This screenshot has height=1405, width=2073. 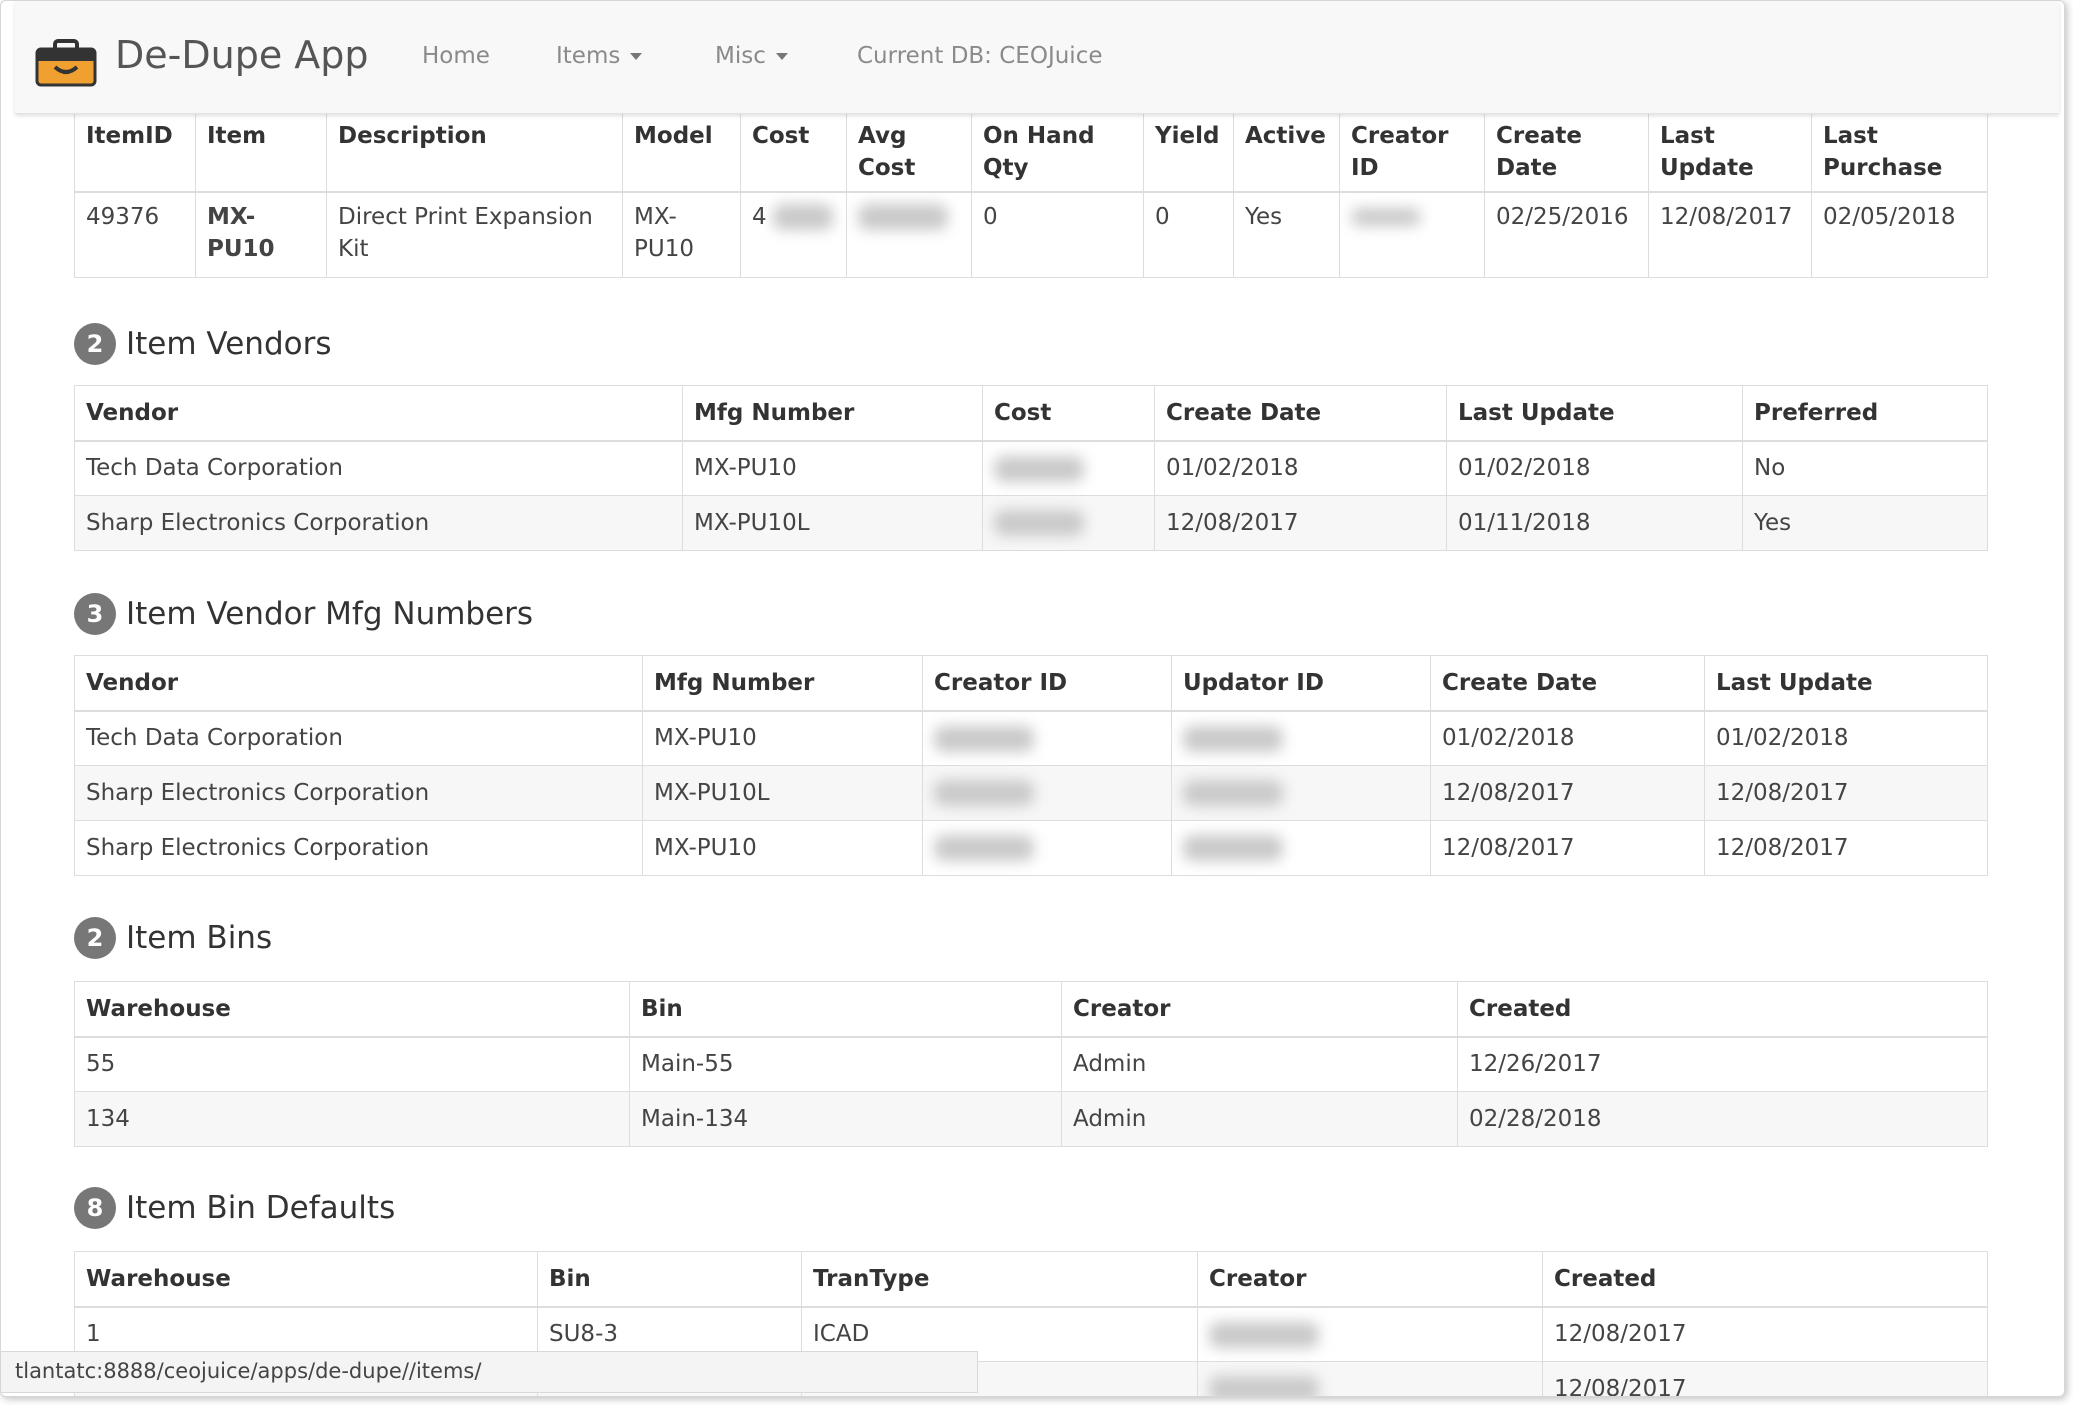 What do you see at coordinates (261, 152) in the screenshot?
I see `col-header: Item` at bounding box center [261, 152].